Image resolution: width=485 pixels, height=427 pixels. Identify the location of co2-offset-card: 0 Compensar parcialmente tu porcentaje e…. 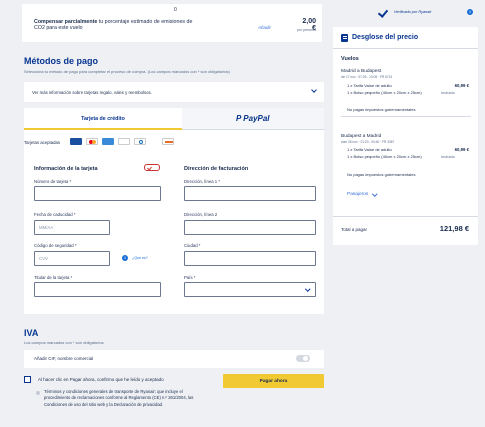
(172, 23).